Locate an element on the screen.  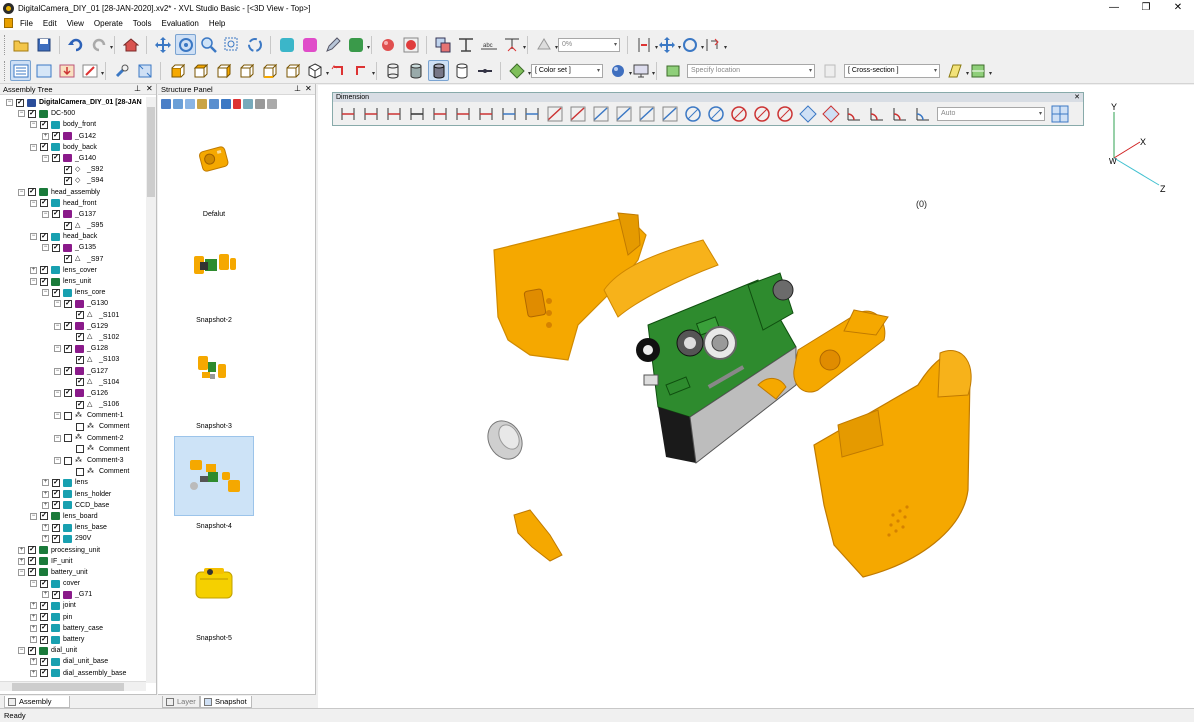
shading-edges-button is located at coordinates (438, 70).